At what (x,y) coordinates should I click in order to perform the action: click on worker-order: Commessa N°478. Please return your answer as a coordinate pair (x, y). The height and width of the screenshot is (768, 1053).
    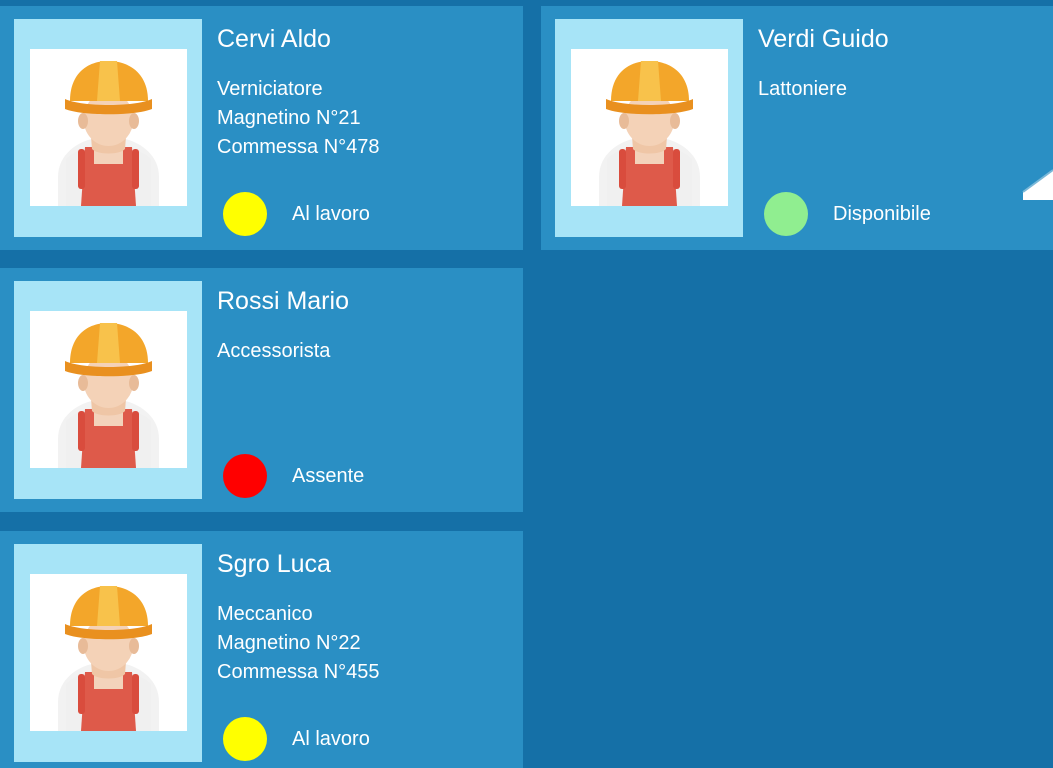
    Looking at the image, I should click on (298, 147).